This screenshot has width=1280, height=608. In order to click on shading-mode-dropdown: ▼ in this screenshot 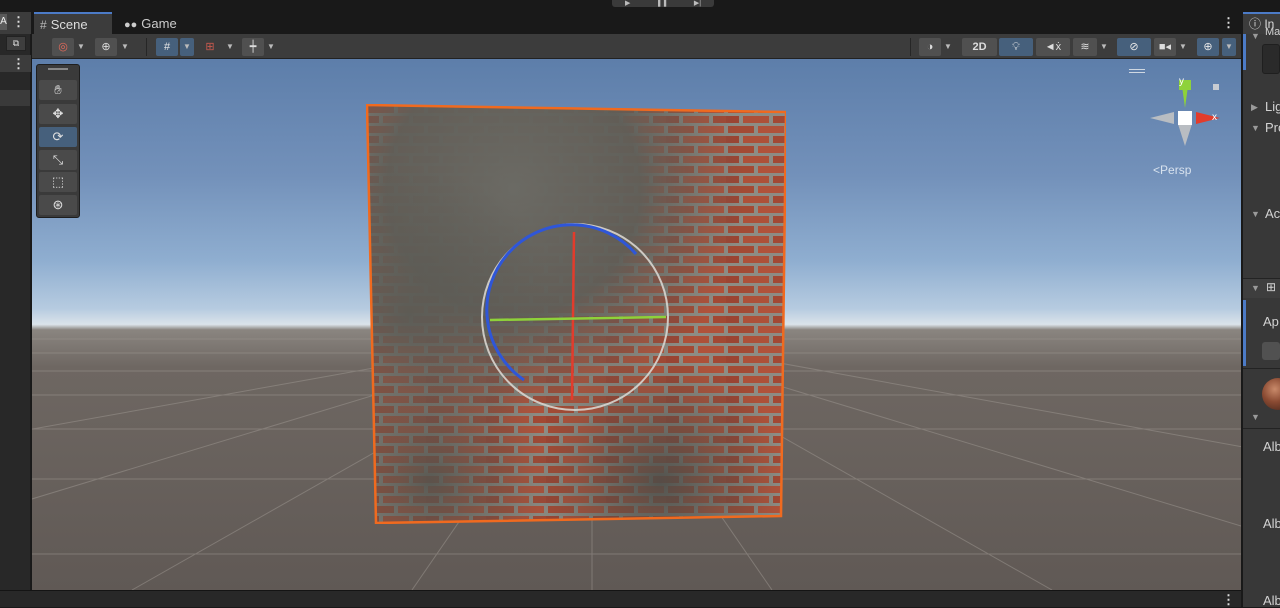, I will do `click(948, 47)`.